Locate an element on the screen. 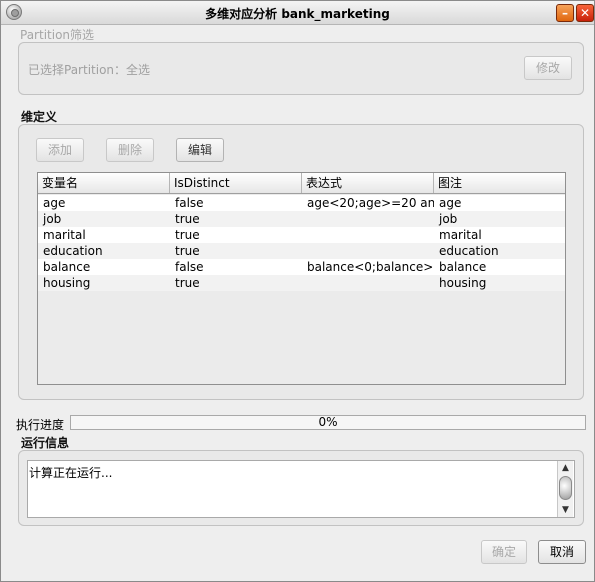  dimension-legend: 维定义 is located at coordinates (39, 117).